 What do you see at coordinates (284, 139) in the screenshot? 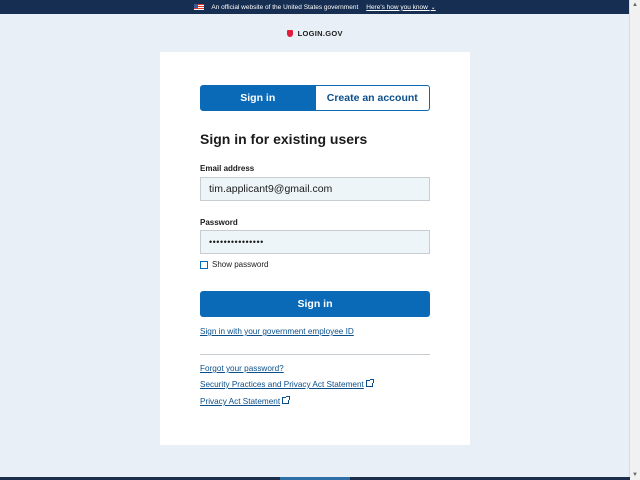
I see `page-title: Sign in for existing users` at bounding box center [284, 139].